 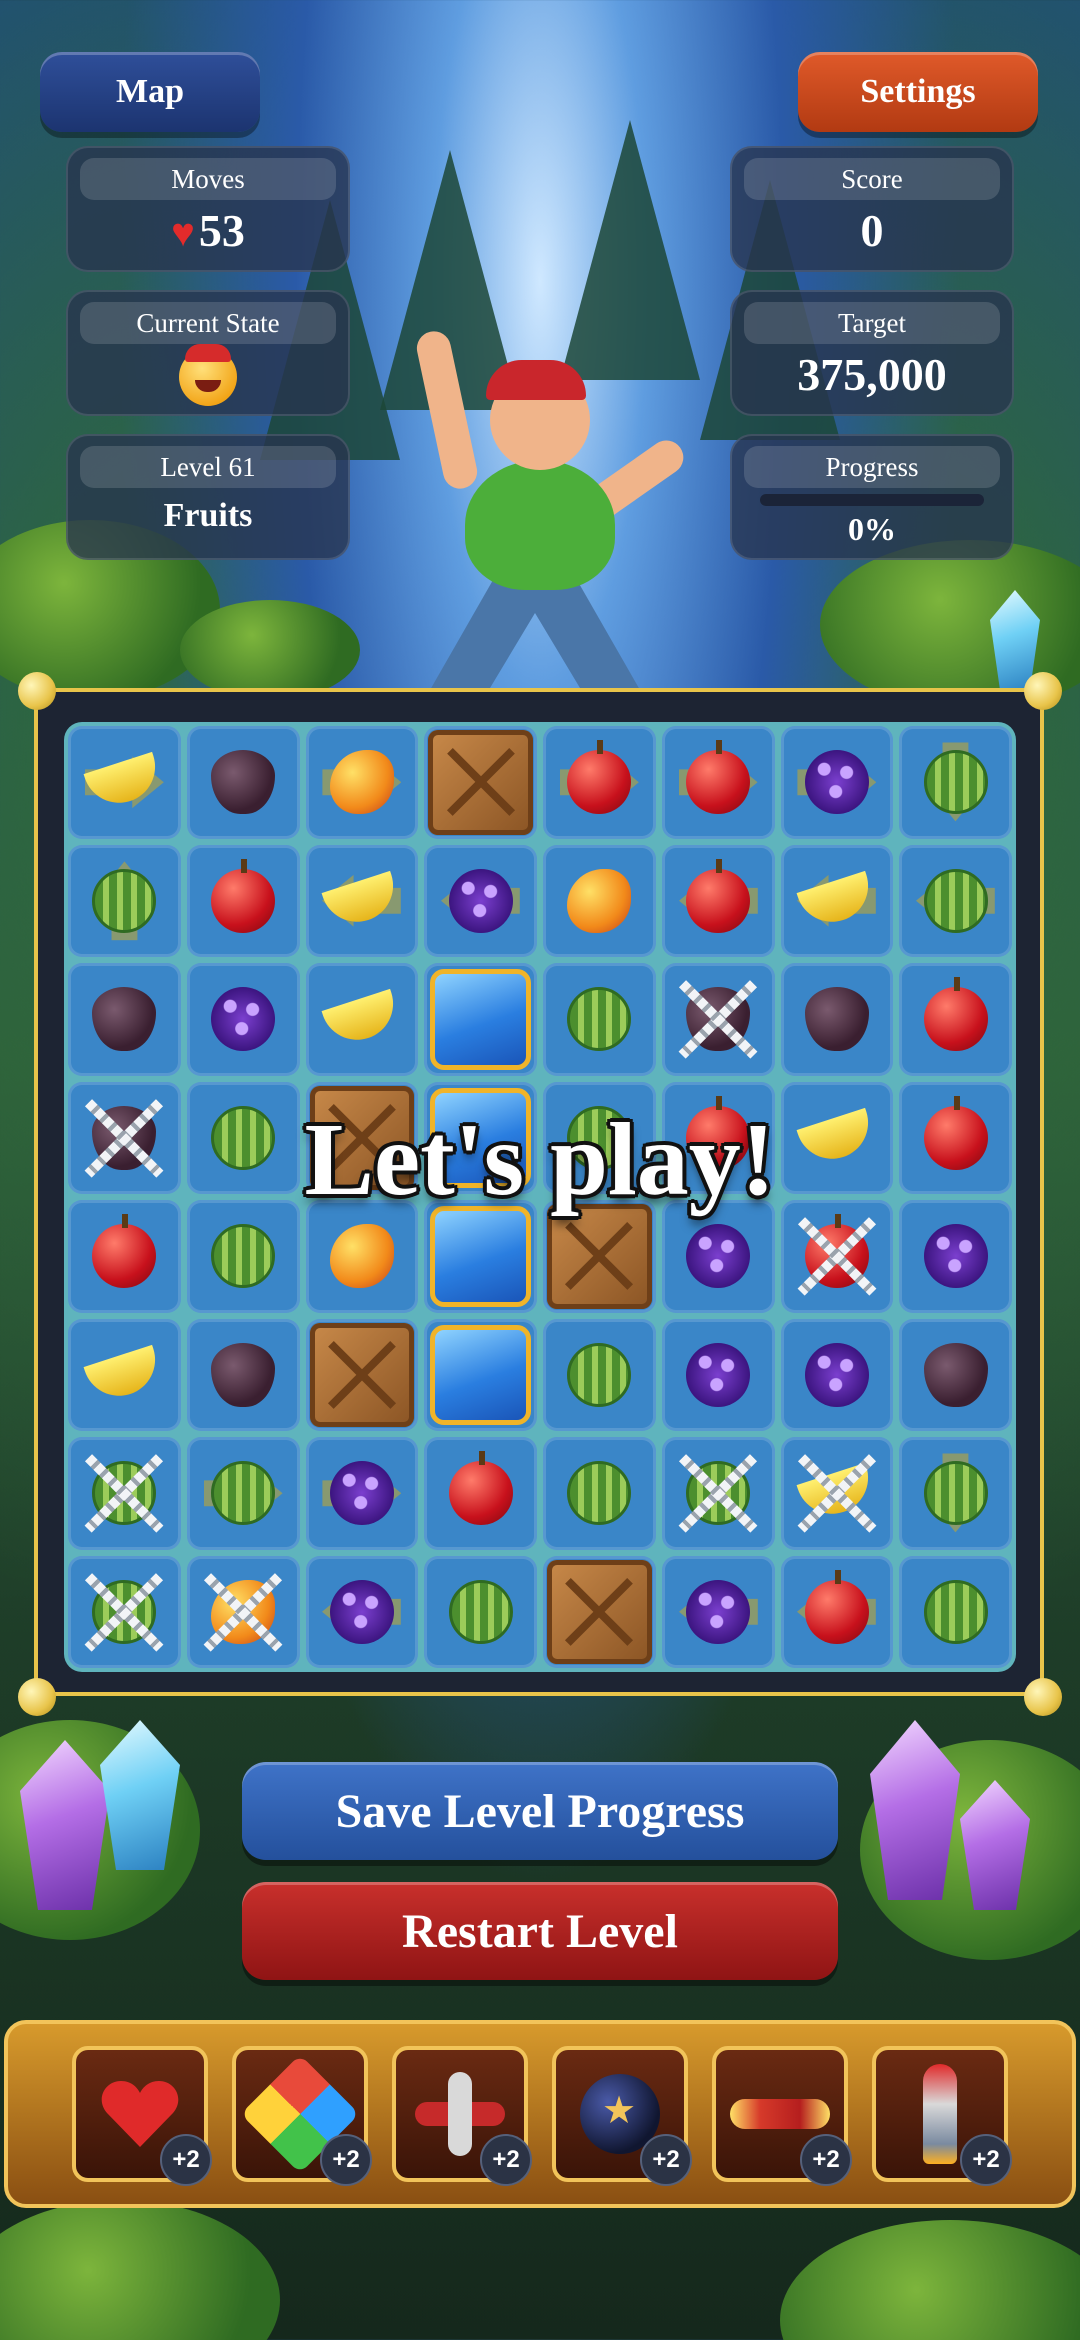 I want to click on moves-value: ♥53, so click(x=208, y=232).